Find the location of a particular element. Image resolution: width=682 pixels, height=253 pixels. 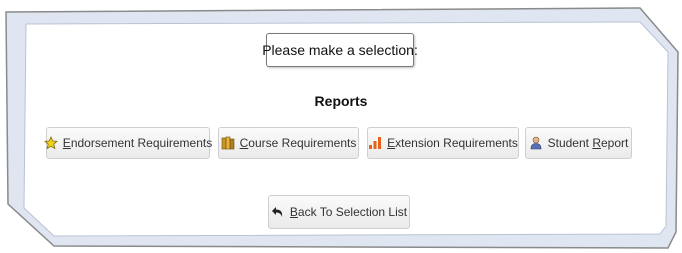

user-icon is located at coordinates (536, 143).